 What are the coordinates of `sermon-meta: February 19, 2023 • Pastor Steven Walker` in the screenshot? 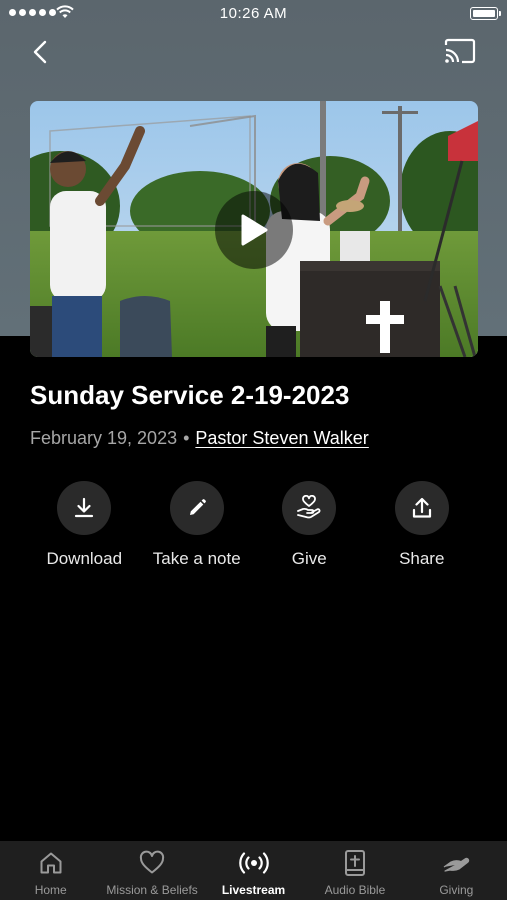 It's located at (199, 438).